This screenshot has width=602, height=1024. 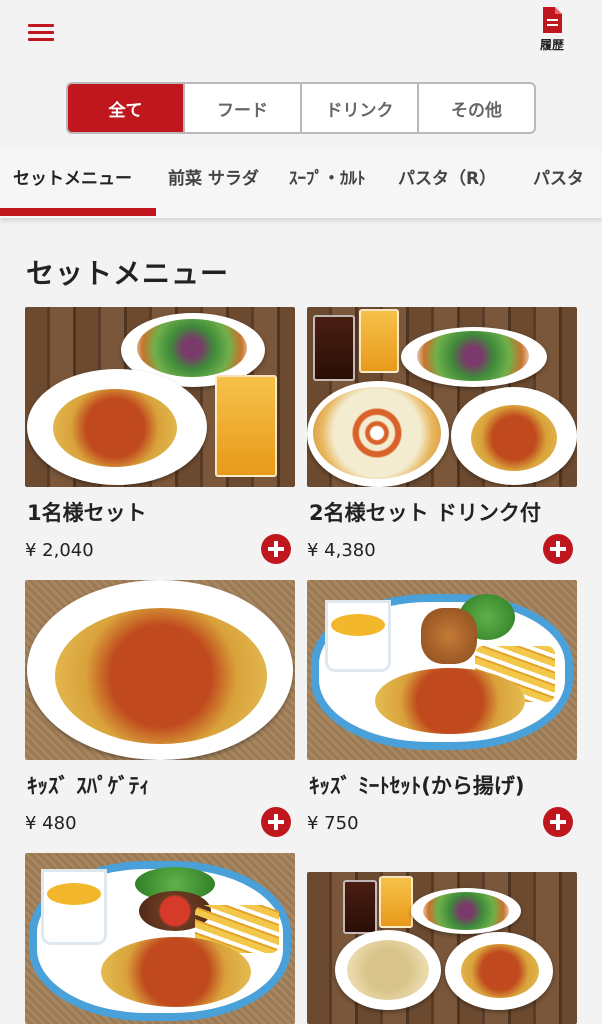 I want to click on history-button: 履歴, so click(x=552, y=29).